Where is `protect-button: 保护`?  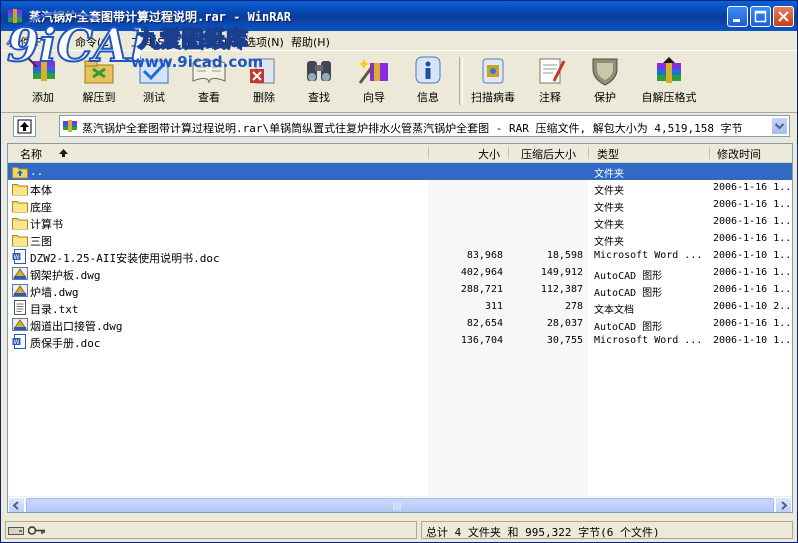
protect-button: 保护 is located at coordinates (605, 82).